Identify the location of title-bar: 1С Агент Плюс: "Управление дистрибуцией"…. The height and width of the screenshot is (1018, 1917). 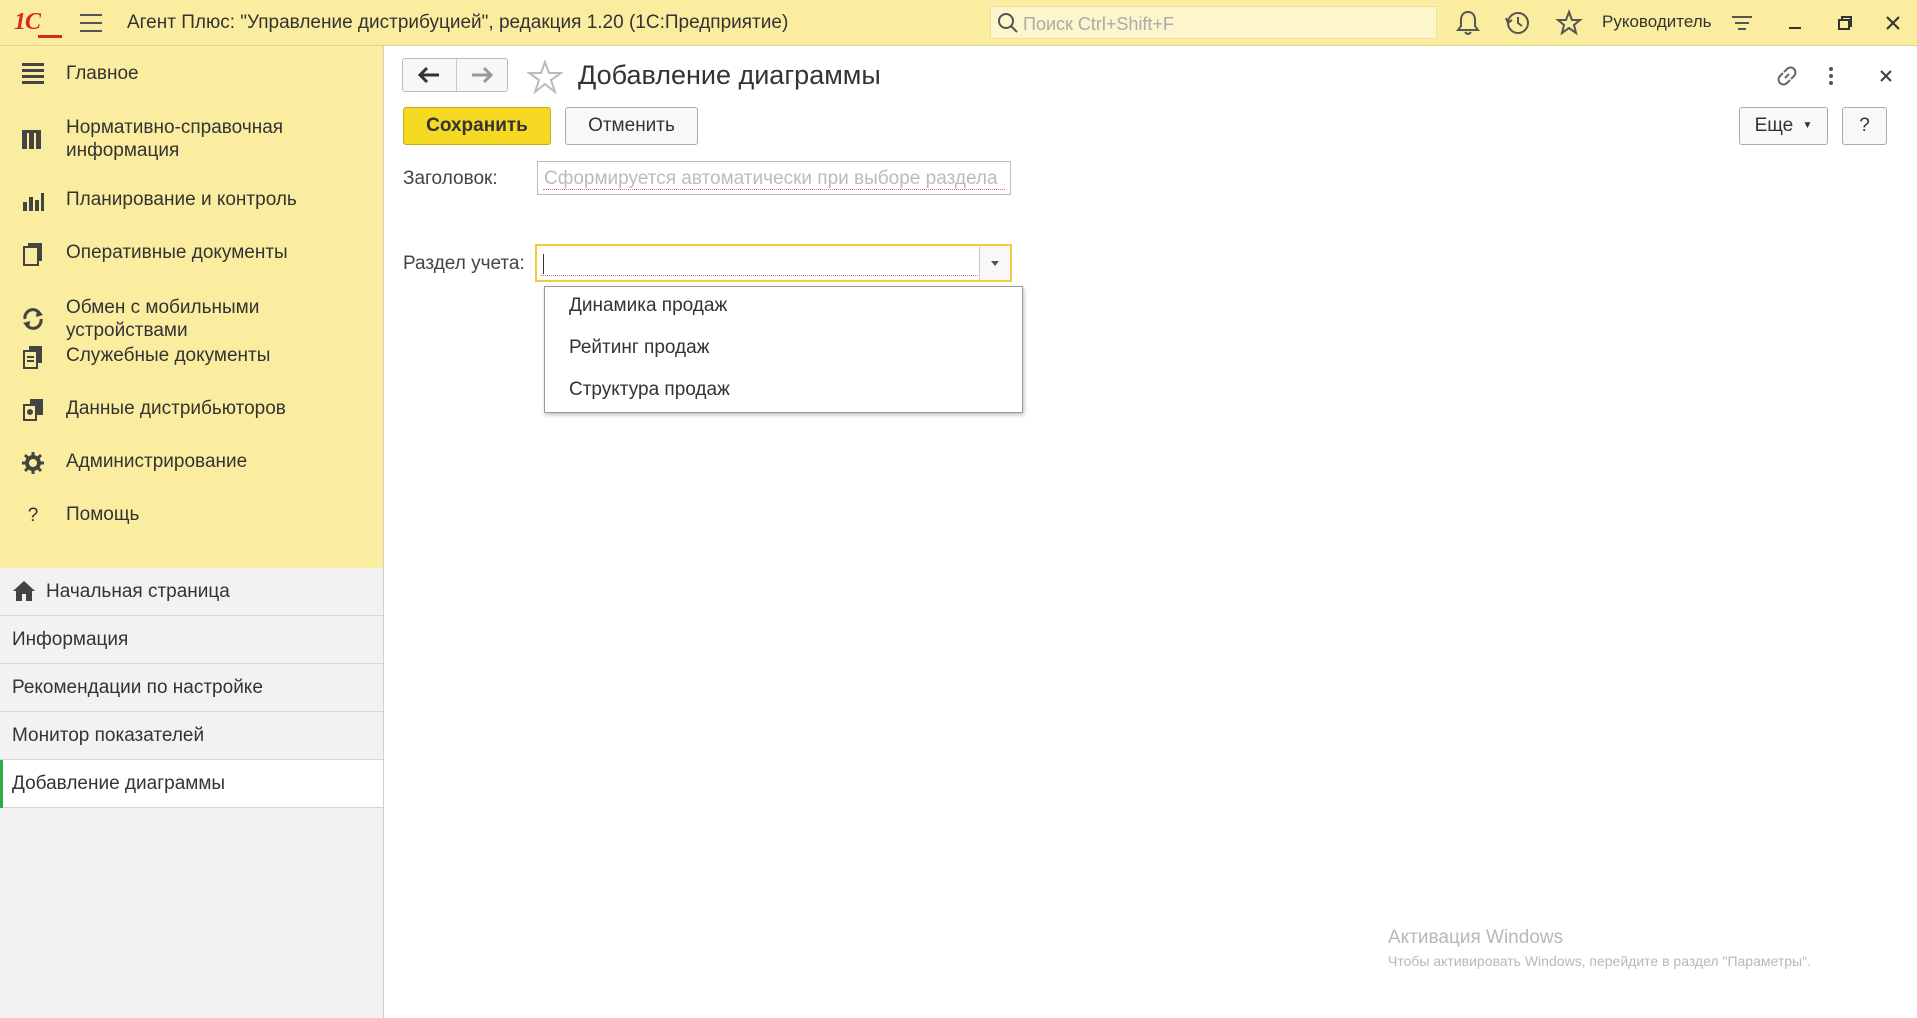
(958, 23).